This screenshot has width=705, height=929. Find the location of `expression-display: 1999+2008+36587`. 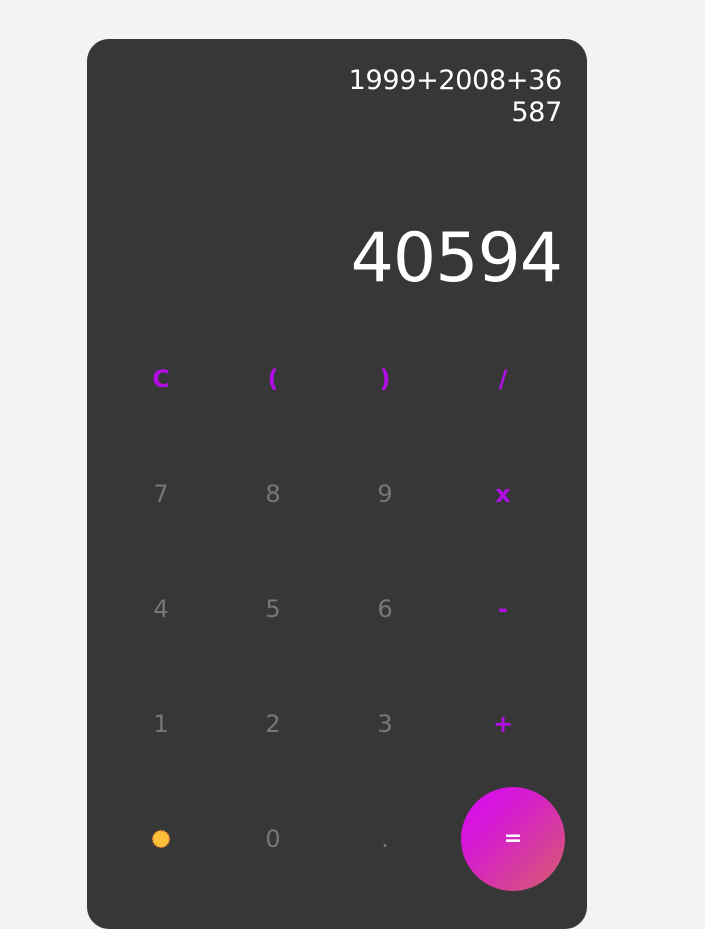

expression-display: 1999+2008+36587 is located at coordinates (455, 96).